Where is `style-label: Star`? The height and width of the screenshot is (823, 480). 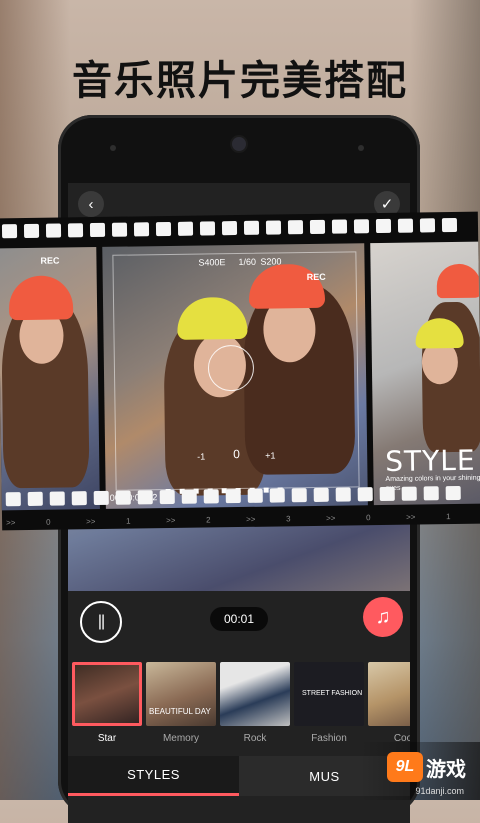
style-label: Star is located at coordinates (107, 738).